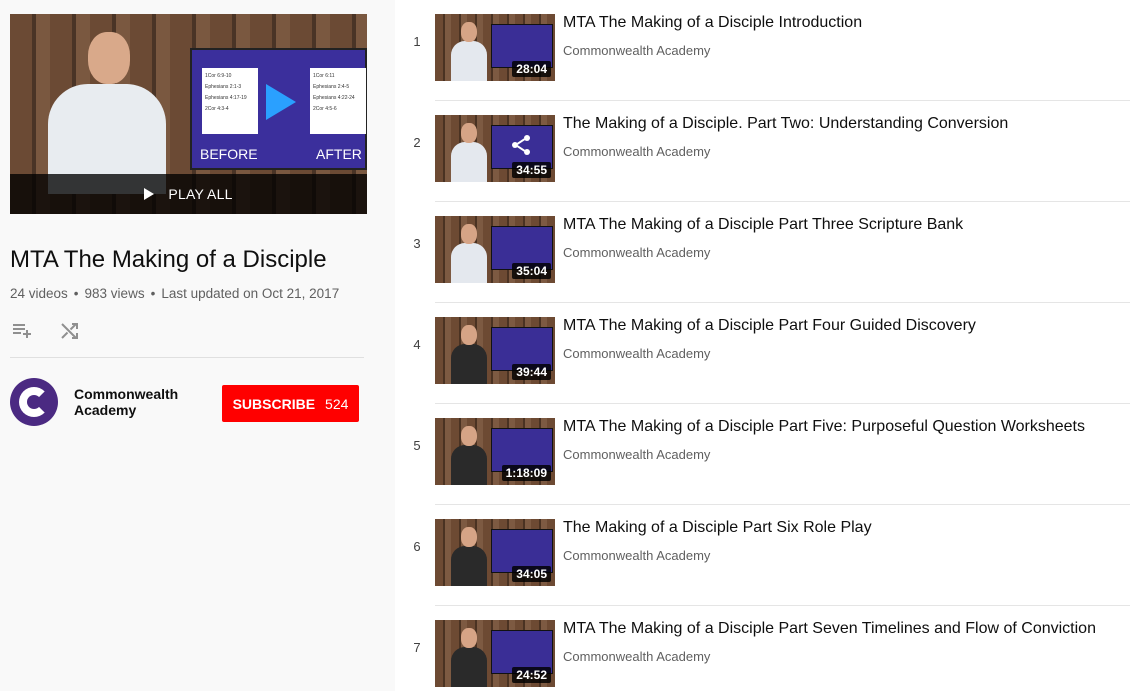 Image resolution: width=1130 pixels, height=691 pixels. I want to click on after-label: AFTER, so click(339, 154).